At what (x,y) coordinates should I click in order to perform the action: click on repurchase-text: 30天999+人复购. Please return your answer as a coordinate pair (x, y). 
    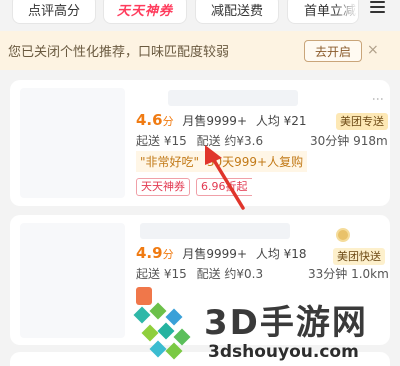
    Looking at the image, I should click on (255, 162).